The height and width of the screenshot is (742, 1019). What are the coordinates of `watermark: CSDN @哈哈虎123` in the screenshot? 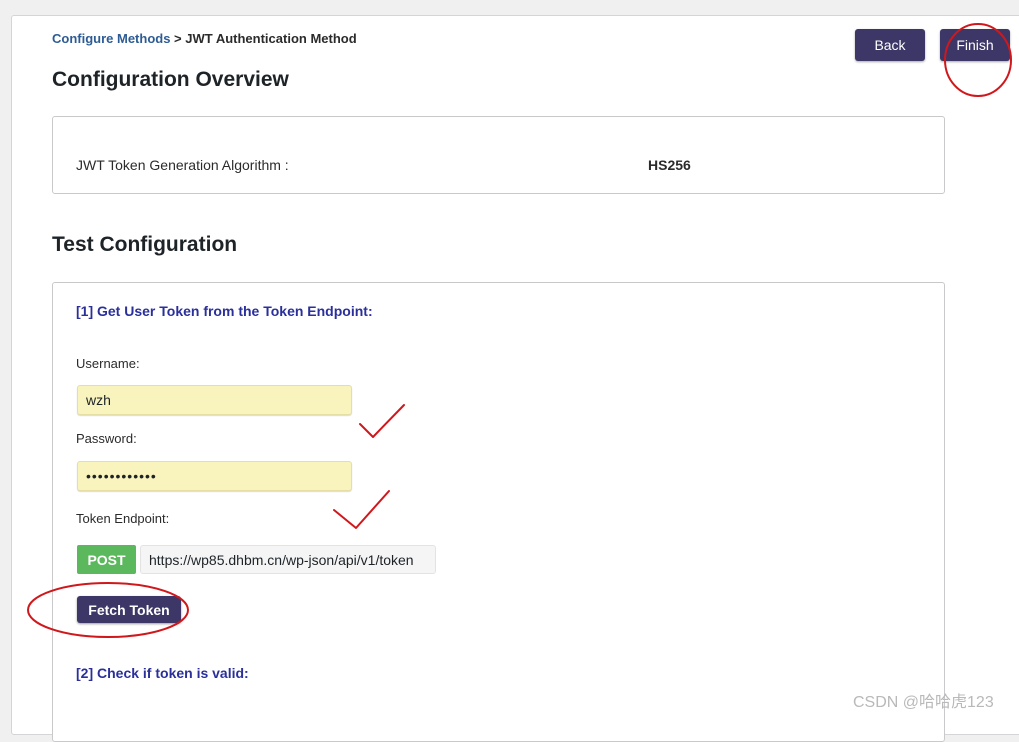 It's located at (923, 702).